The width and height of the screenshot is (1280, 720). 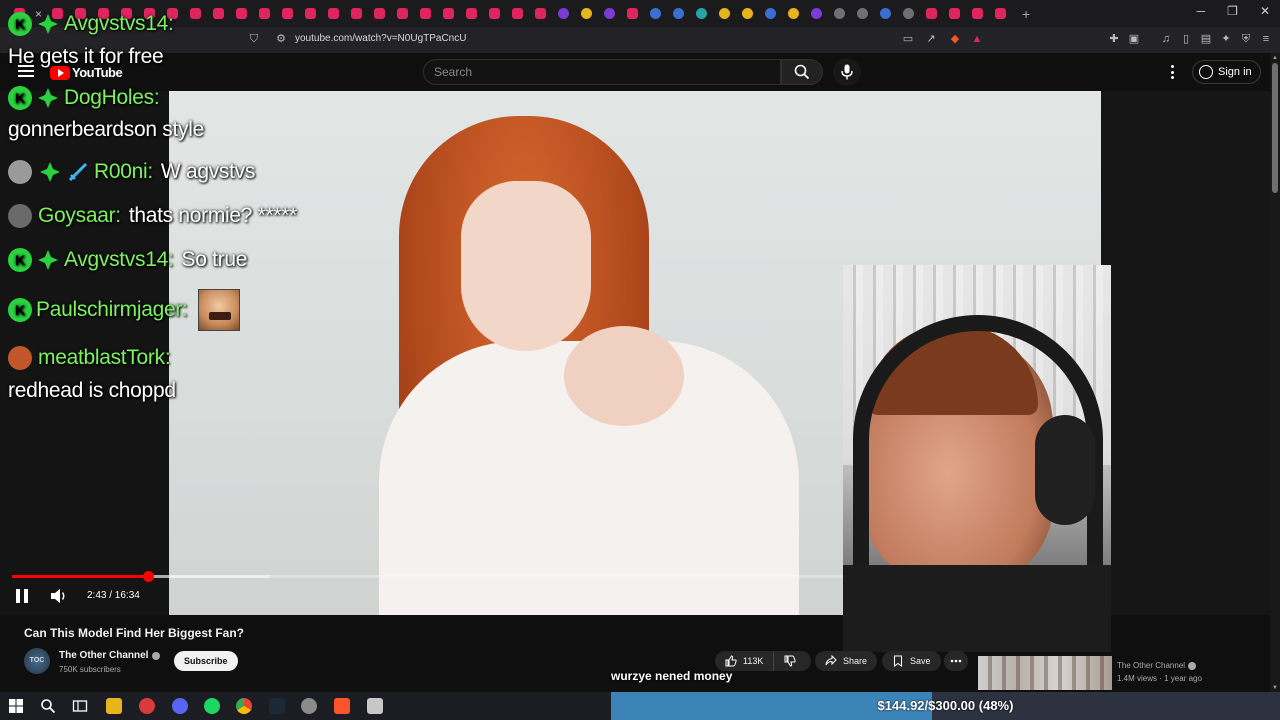 What do you see at coordinates (1266, 39) in the screenshot?
I see `browser-menu-icon: ≡` at bounding box center [1266, 39].